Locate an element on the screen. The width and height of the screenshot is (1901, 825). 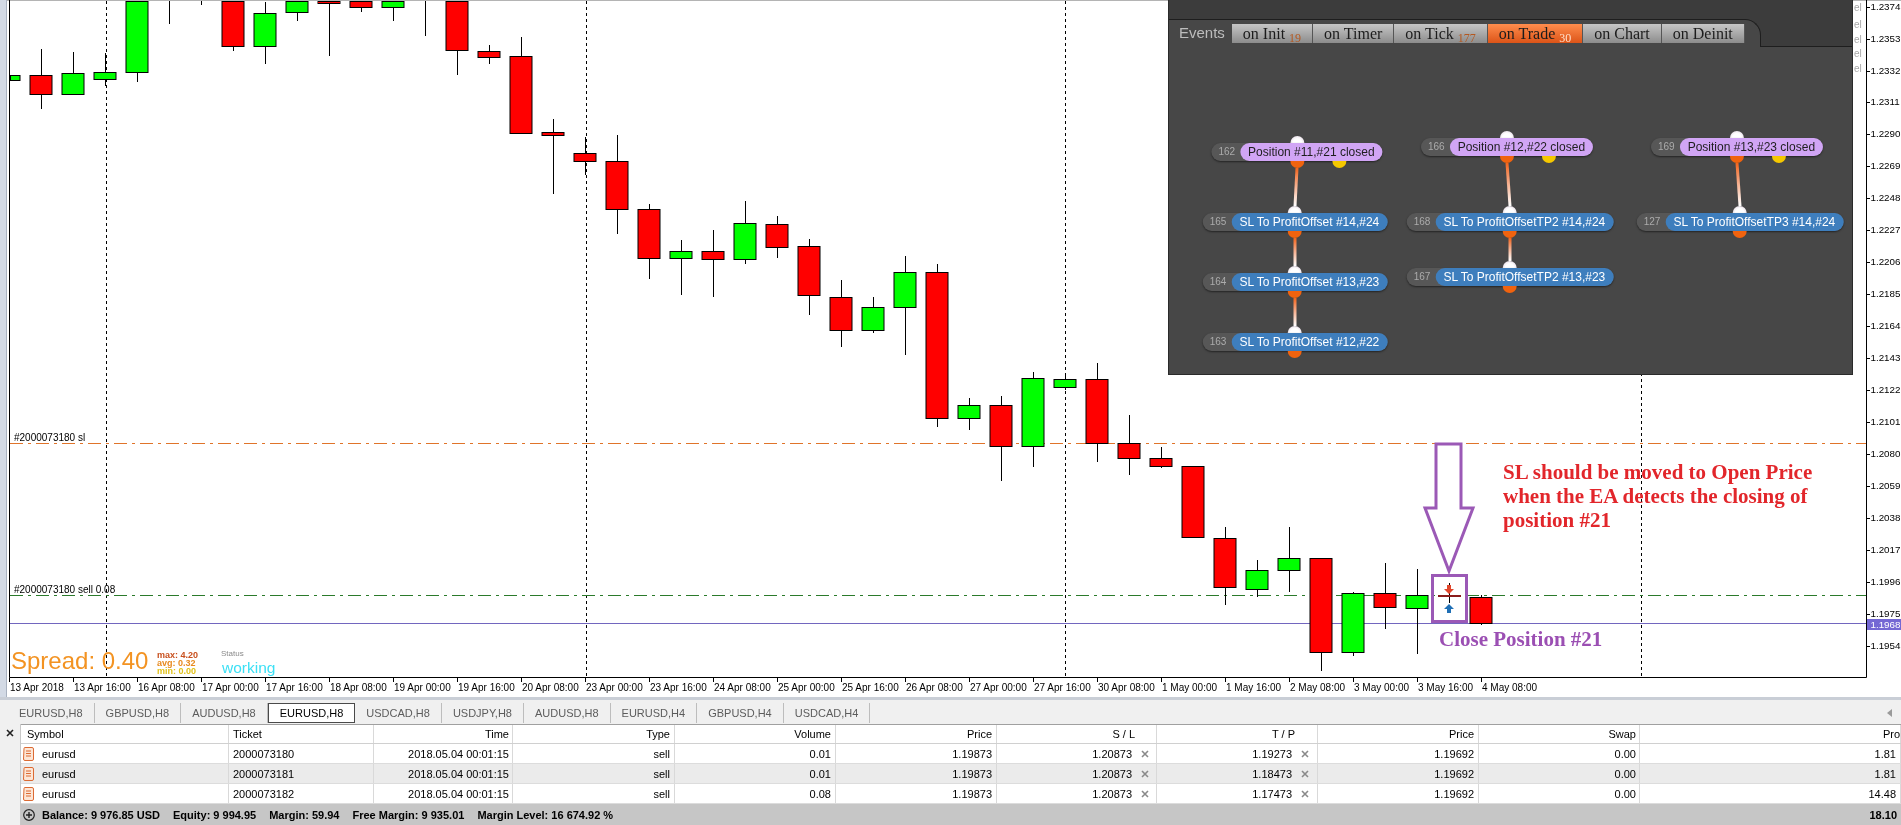
status-value: working is located at coordinates (249, 668).